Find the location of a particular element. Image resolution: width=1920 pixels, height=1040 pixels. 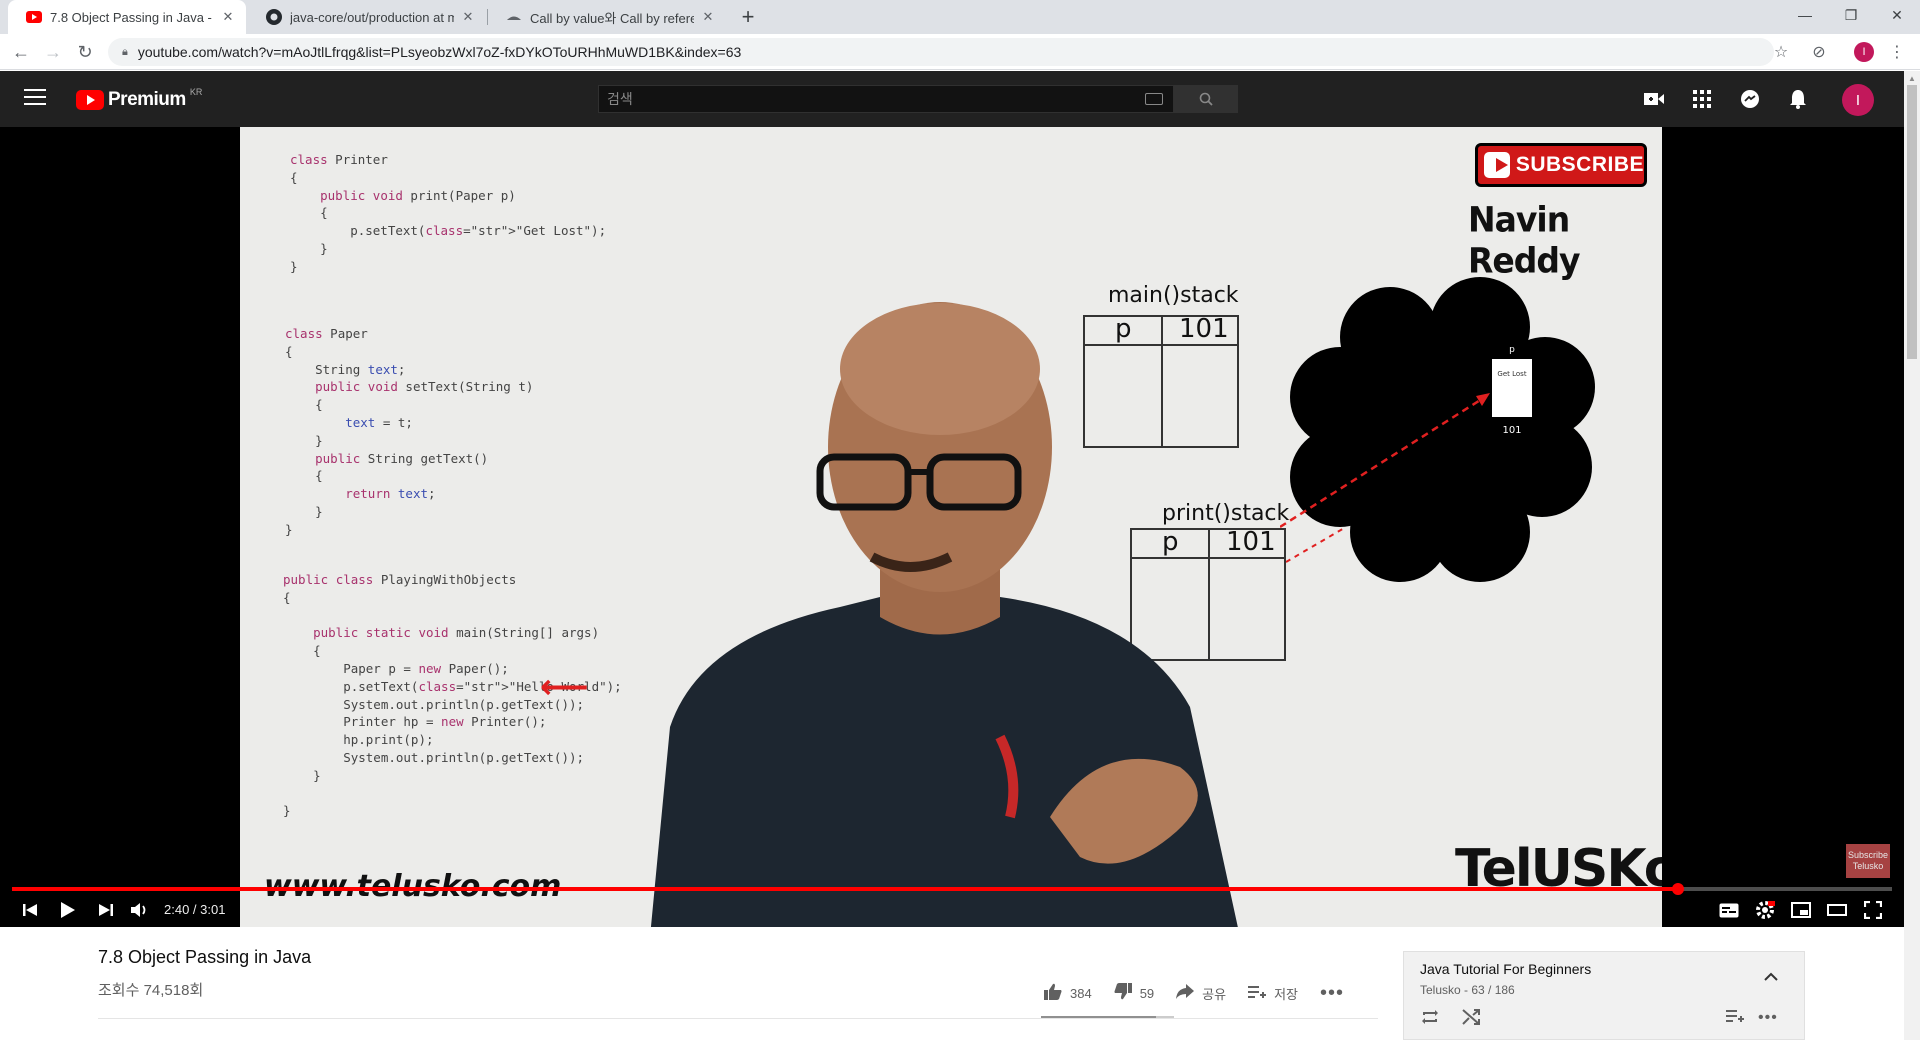

tab-github: java-core/out/production at ma ✕ is located at coordinates (367, 17).